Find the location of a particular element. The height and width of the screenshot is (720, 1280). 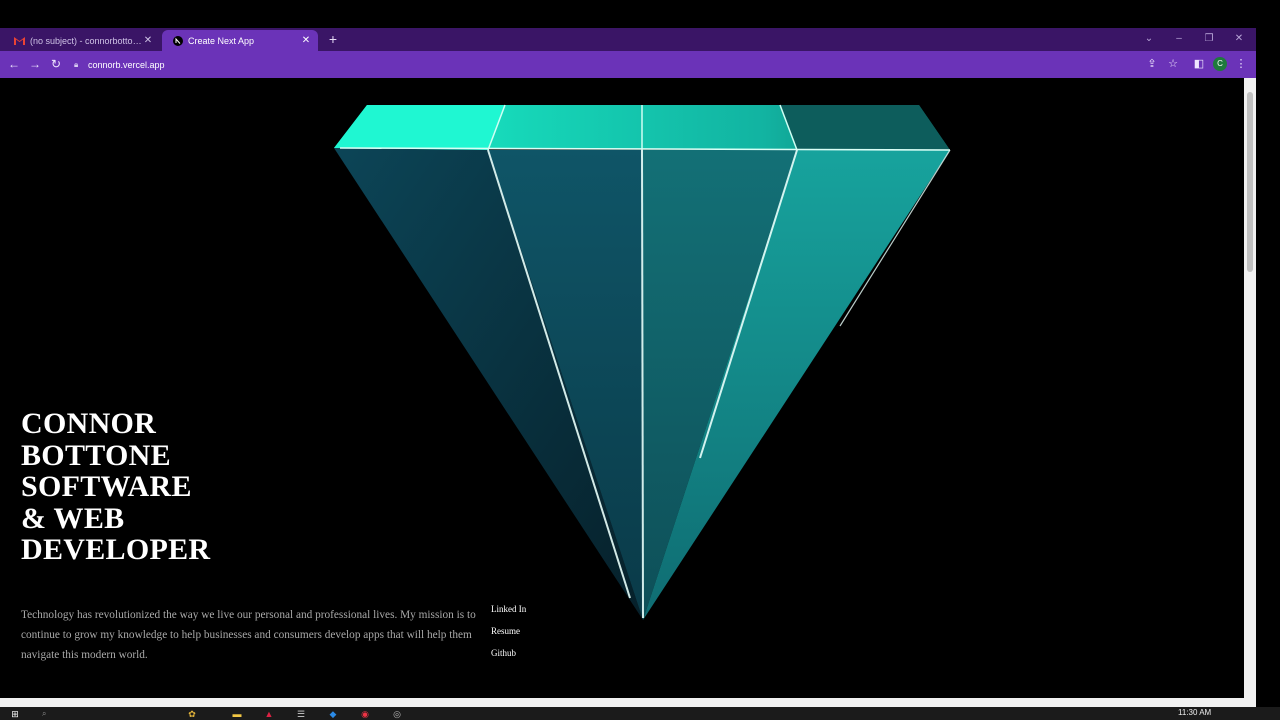

hero-line: BOTTONE is located at coordinates (96, 455).